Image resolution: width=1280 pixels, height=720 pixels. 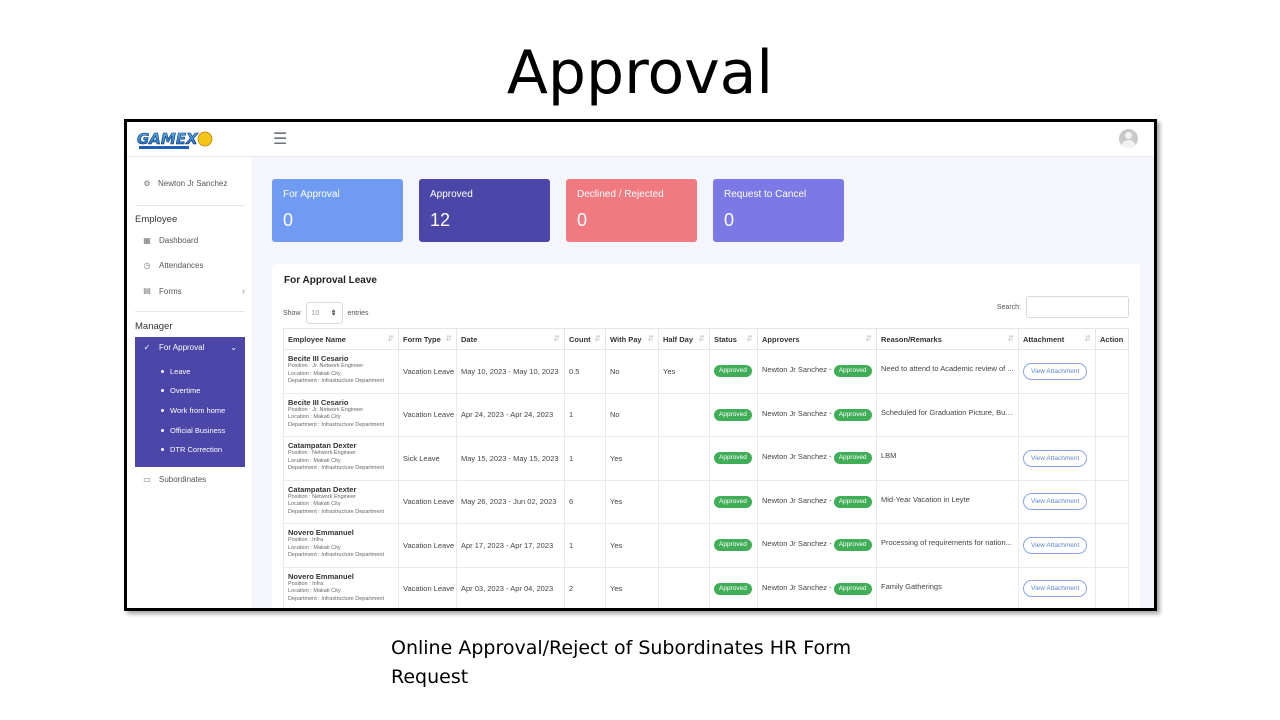 I want to click on count-cell: 6, so click(x=585, y=501).